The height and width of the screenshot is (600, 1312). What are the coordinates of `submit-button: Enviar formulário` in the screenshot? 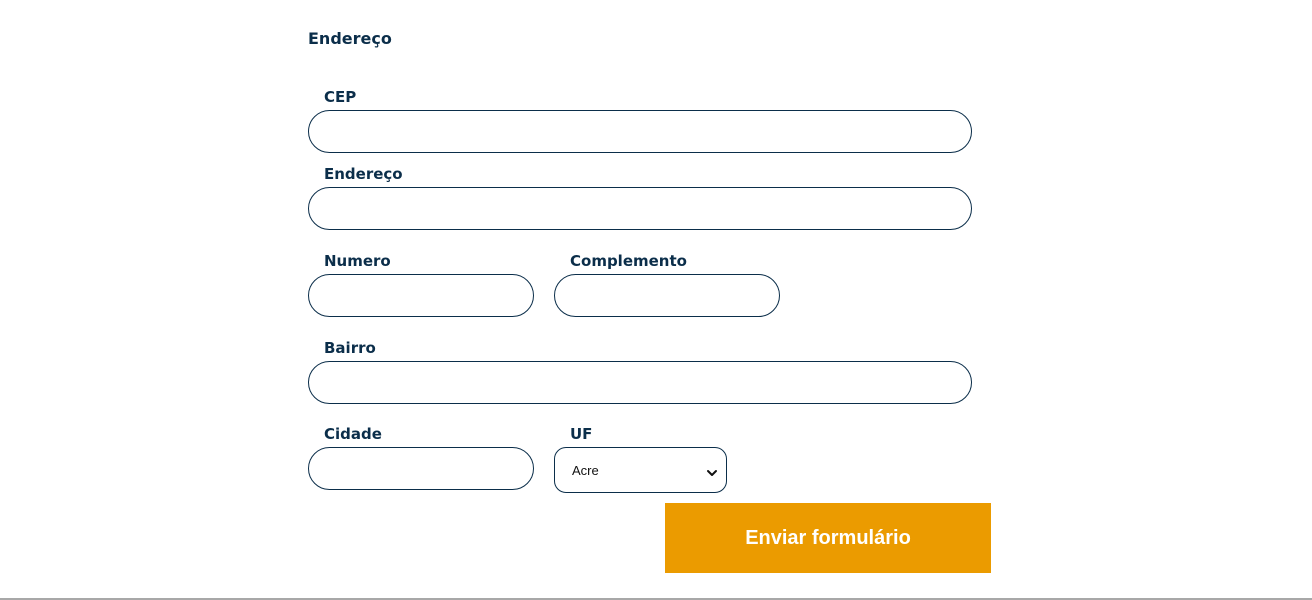 It's located at (828, 538).